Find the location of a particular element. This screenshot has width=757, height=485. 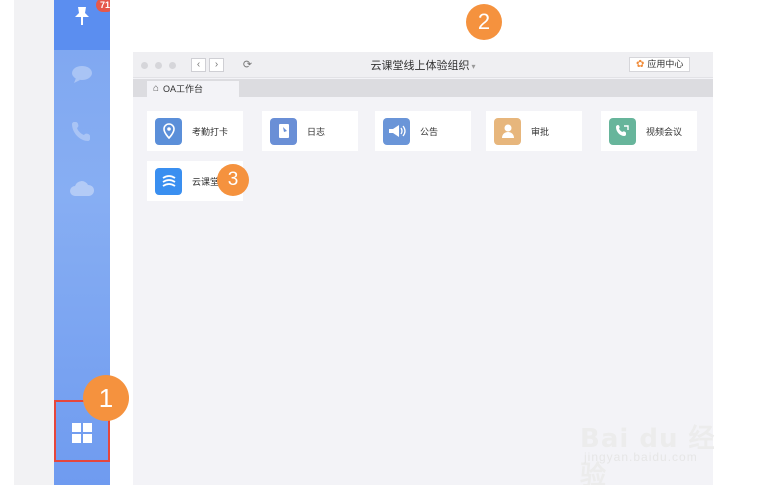

app-tile-video-meeting: 视频会议 is located at coordinates (649, 131).